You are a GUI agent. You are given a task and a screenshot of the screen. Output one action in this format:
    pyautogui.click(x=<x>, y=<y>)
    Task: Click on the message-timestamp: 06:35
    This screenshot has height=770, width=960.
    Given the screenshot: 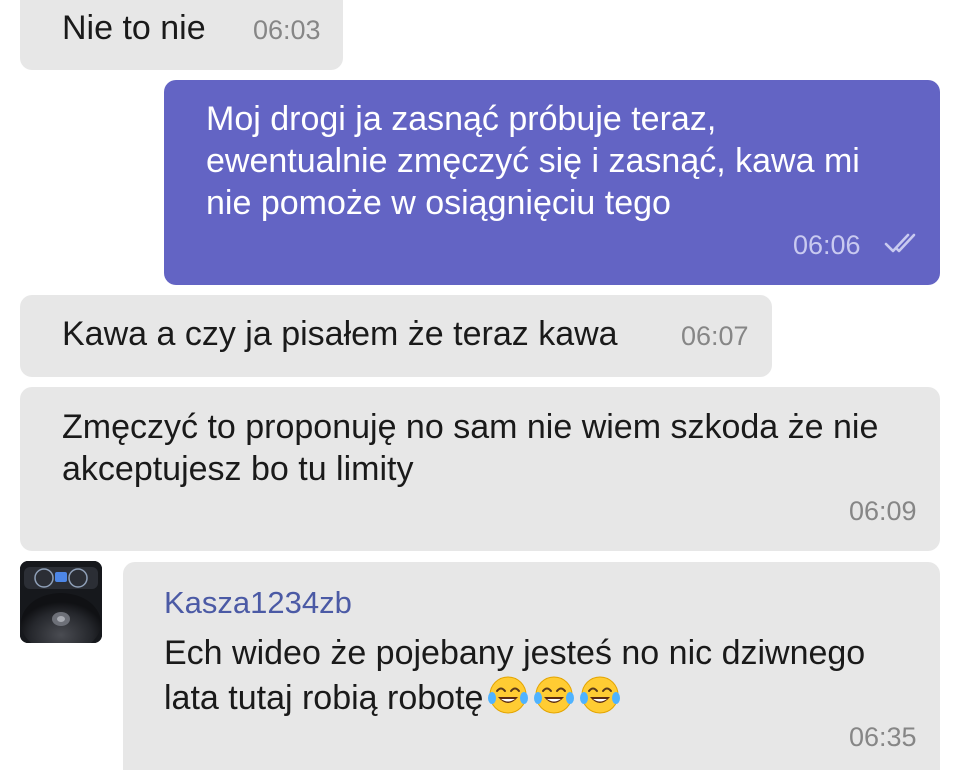 What is the action you would take?
    pyautogui.click(x=883, y=737)
    